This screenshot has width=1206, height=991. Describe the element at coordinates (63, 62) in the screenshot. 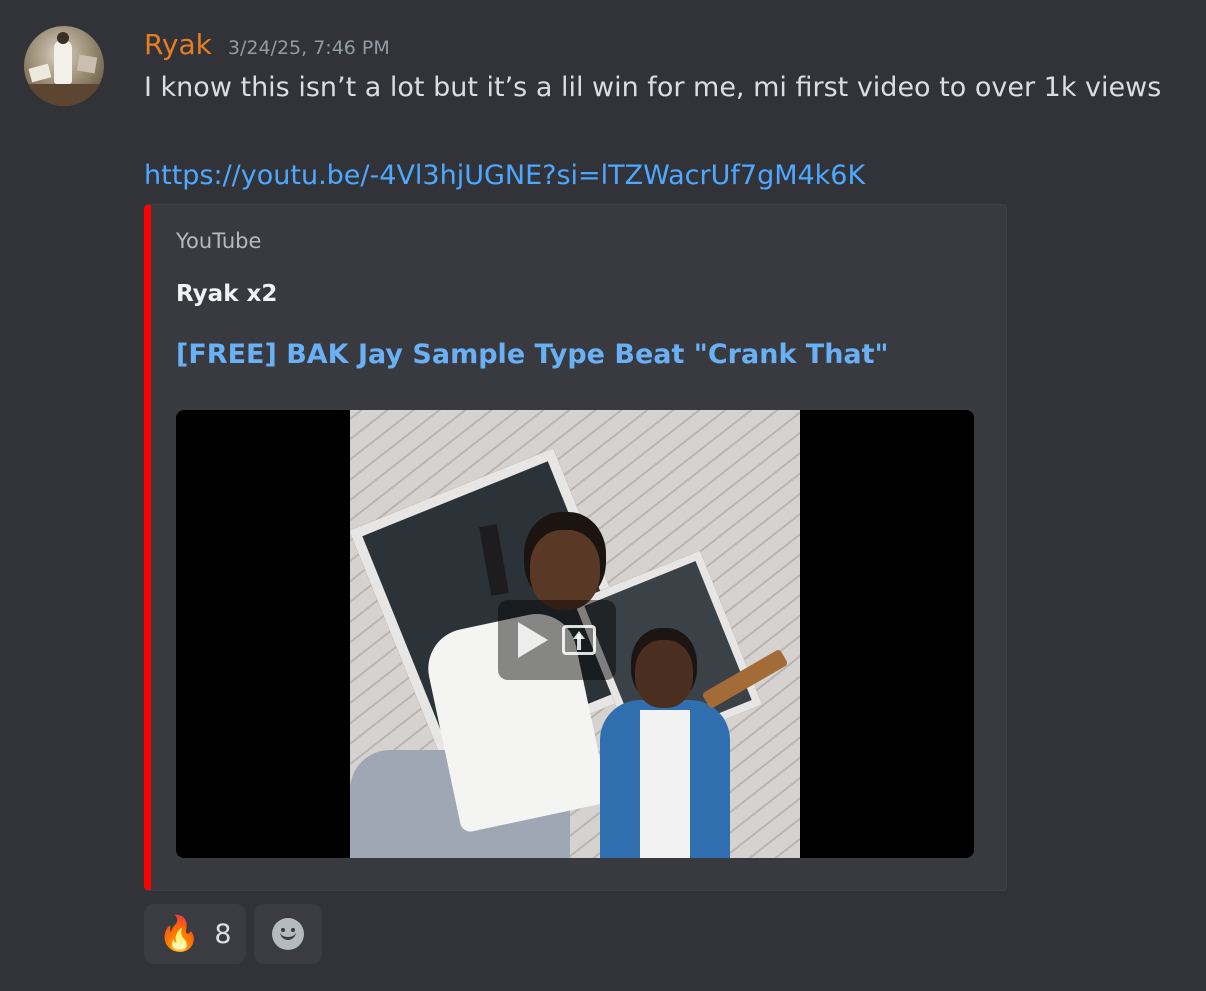

I see `avatar-figure` at that location.